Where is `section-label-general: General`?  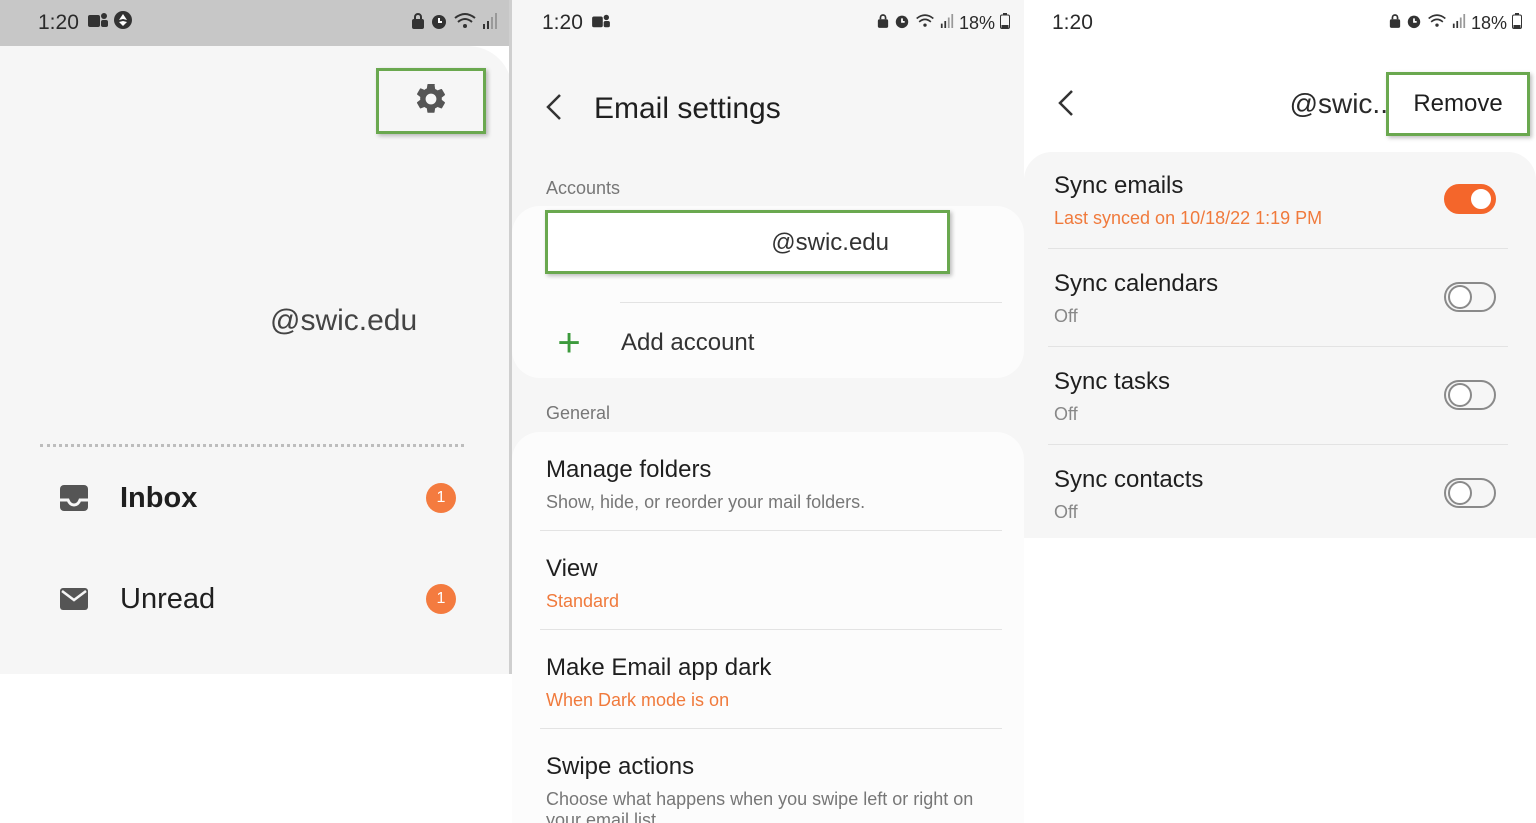 section-label-general: General is located at coordinates (578, 413).